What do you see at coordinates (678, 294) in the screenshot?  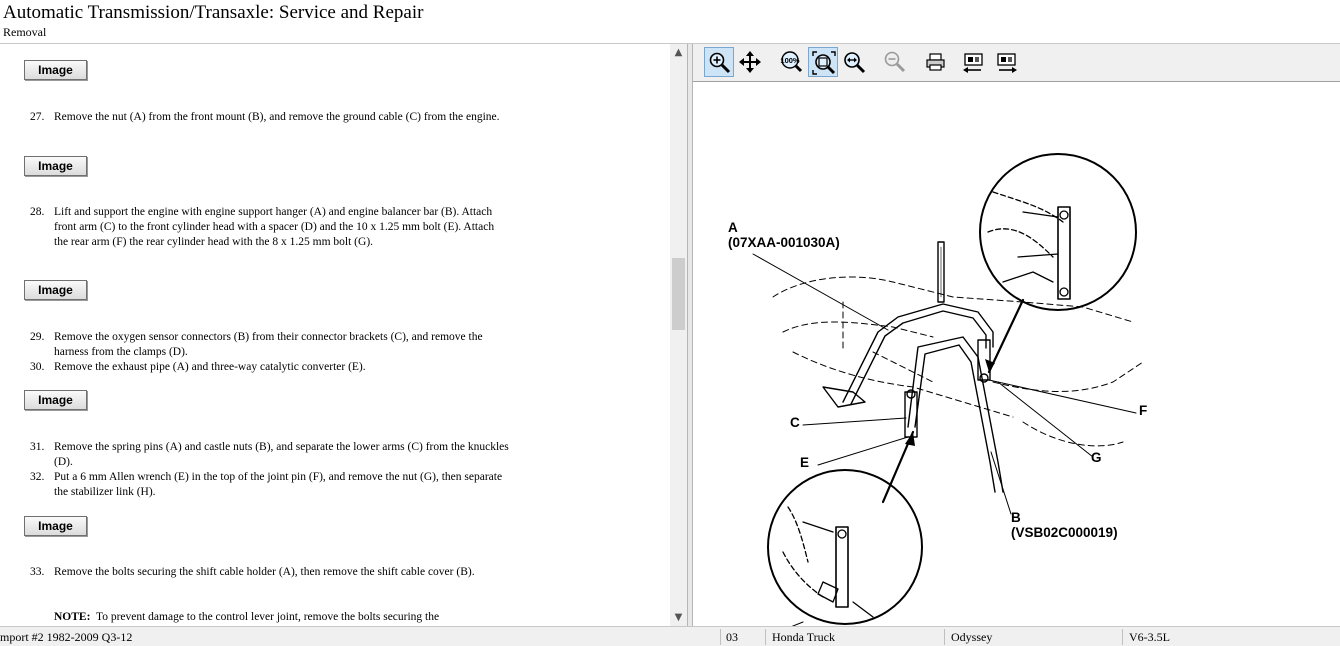 I see `scroll-thumb` at bounding box center [678, 294].